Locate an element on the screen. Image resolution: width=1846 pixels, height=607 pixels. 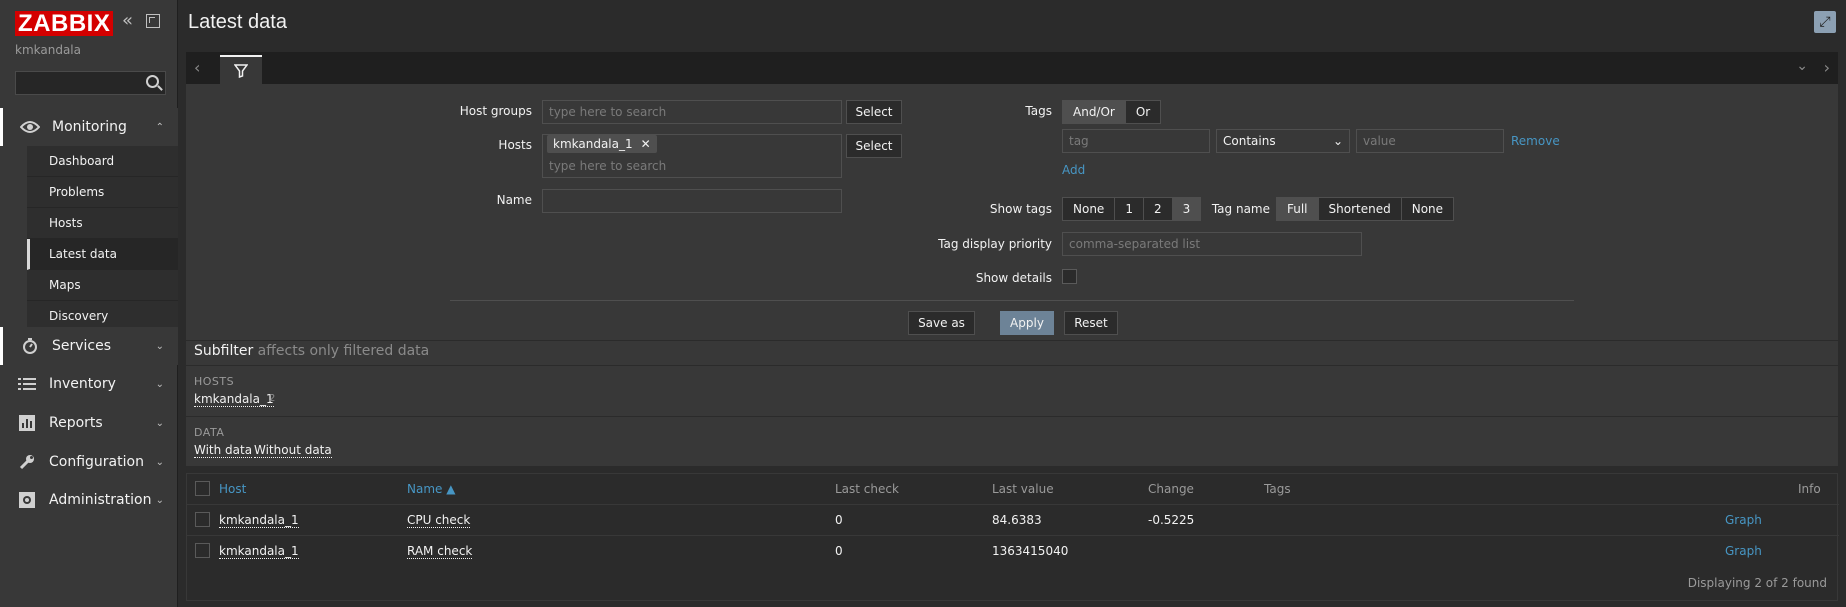
stopwatch-icon is located at coordinates (30, 346).